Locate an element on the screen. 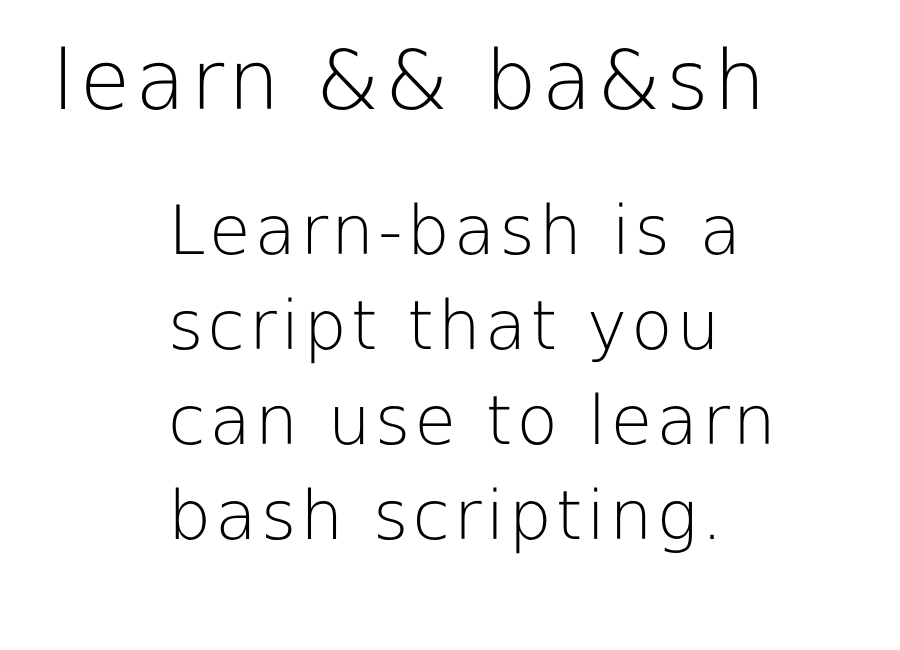 This screenshot has height=650, width=900. description-line-3: can use to learn is located at coordinates (474, 421).